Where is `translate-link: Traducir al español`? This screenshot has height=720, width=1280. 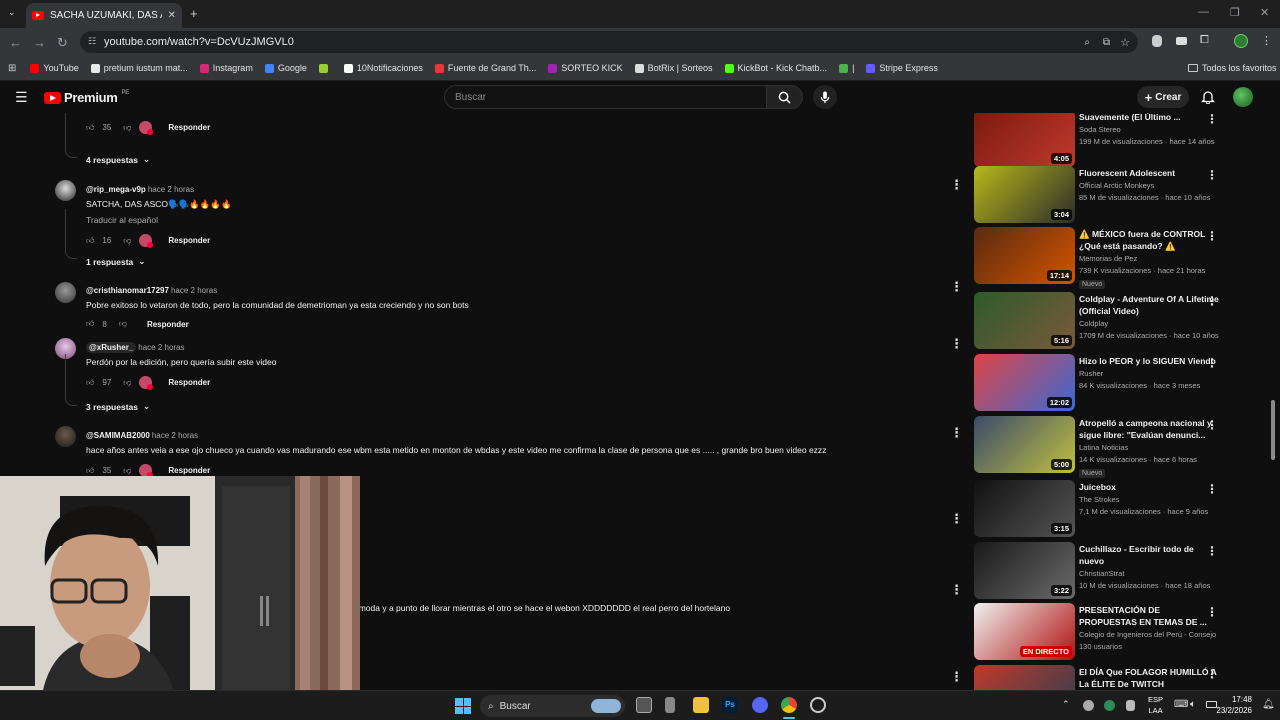 translate-link: Traducir al español is located at coordinates (159, 220).